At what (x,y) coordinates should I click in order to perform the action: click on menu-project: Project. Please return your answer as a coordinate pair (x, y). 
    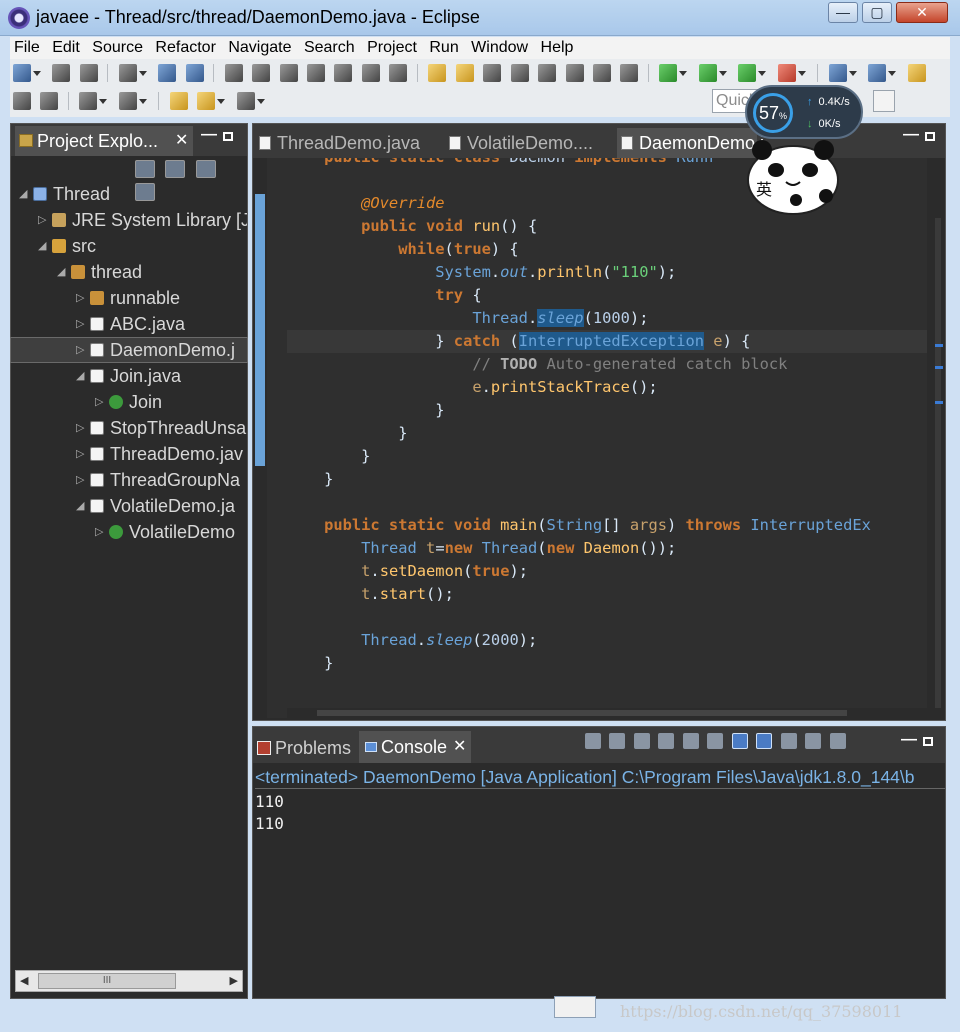
    Looking at the image, I should click on (392, 48).